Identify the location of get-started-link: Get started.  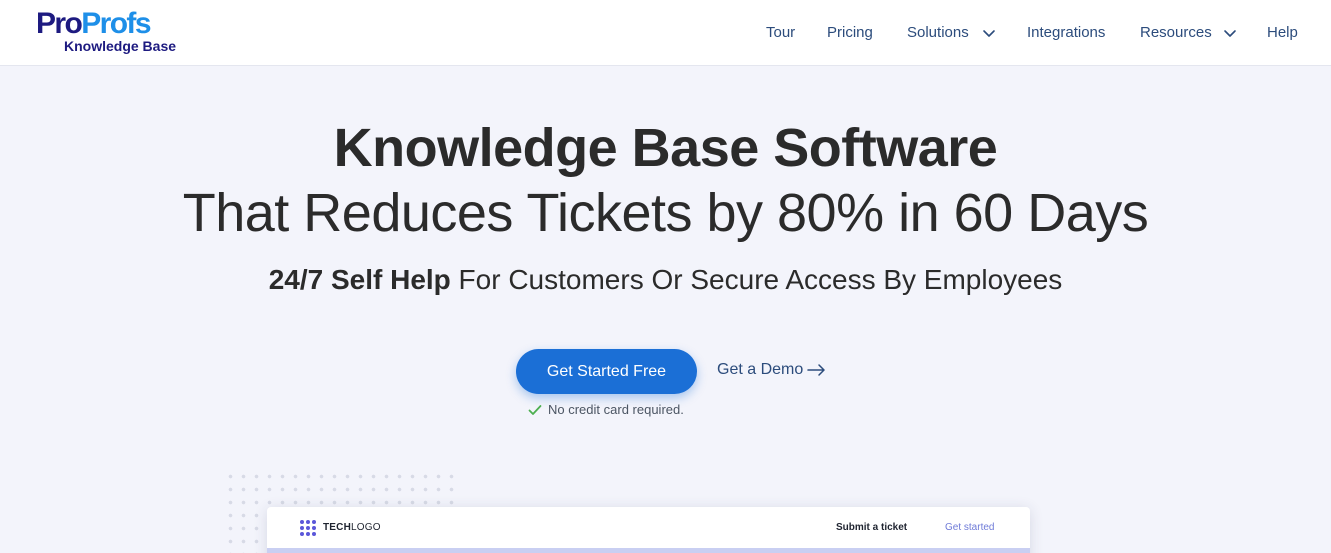
(969, 528).